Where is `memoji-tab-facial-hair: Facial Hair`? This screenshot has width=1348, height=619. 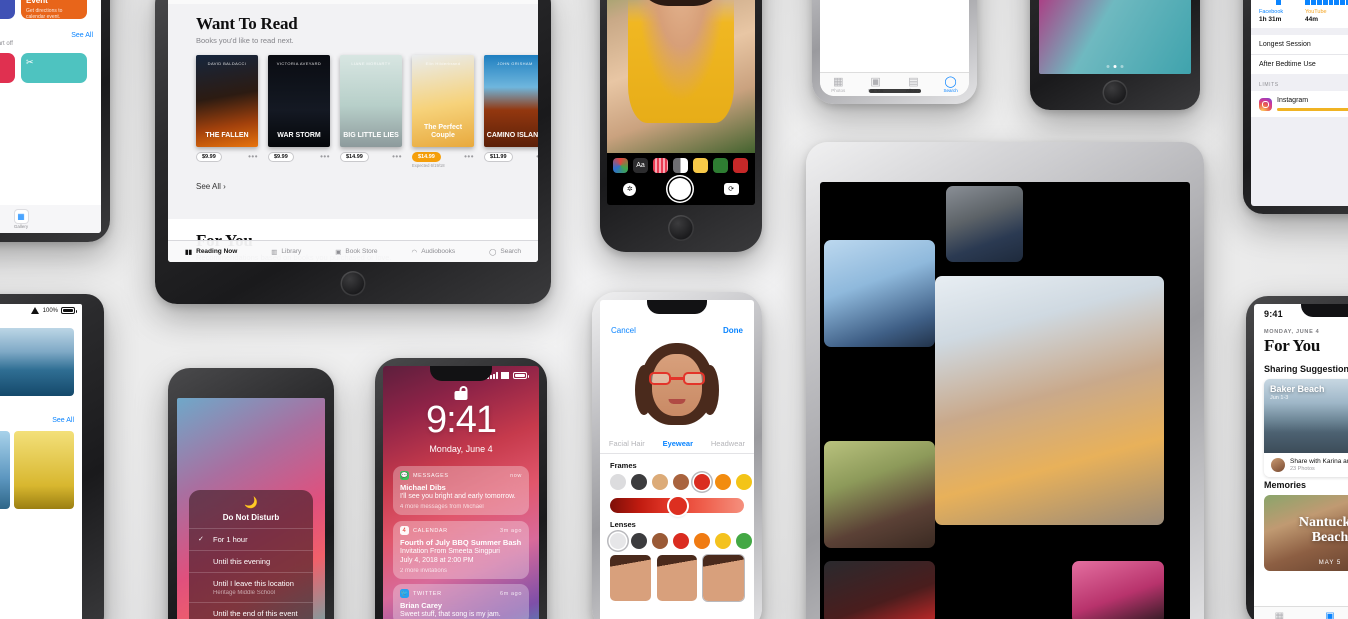 memoji-tab-facial-hair: Facial Hair is located at coordinates (627, 443).